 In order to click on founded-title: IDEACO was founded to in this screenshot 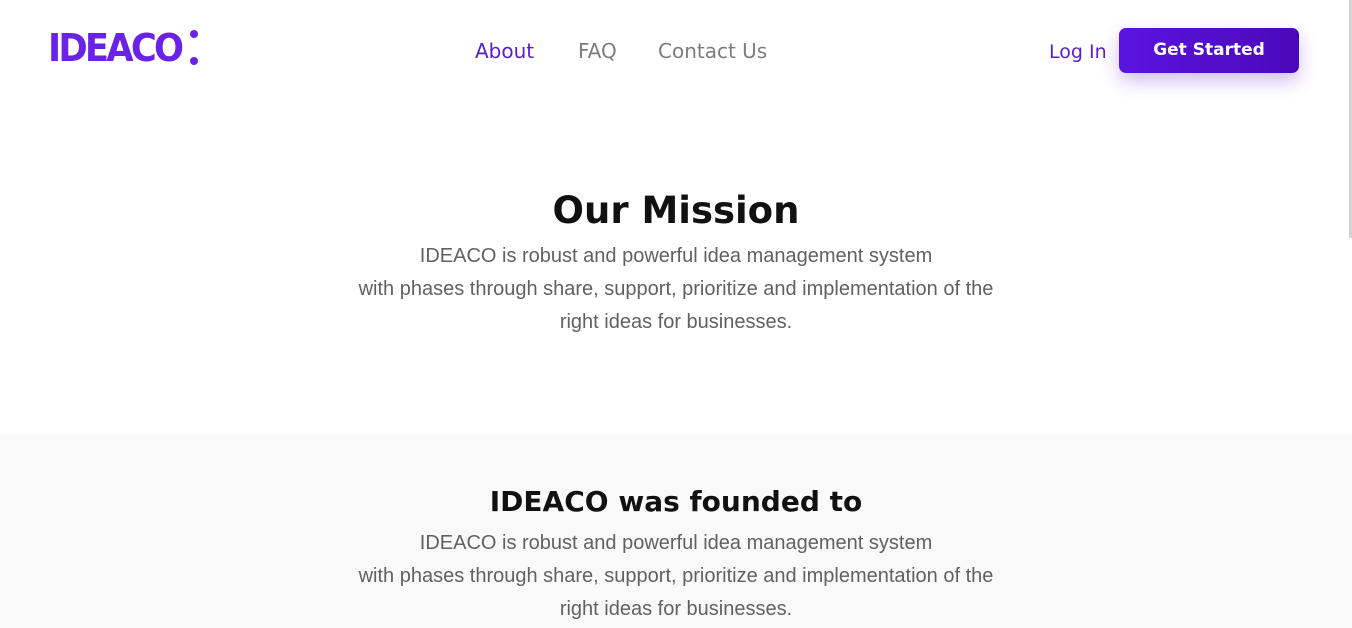, I will do `click(676, 501)`.